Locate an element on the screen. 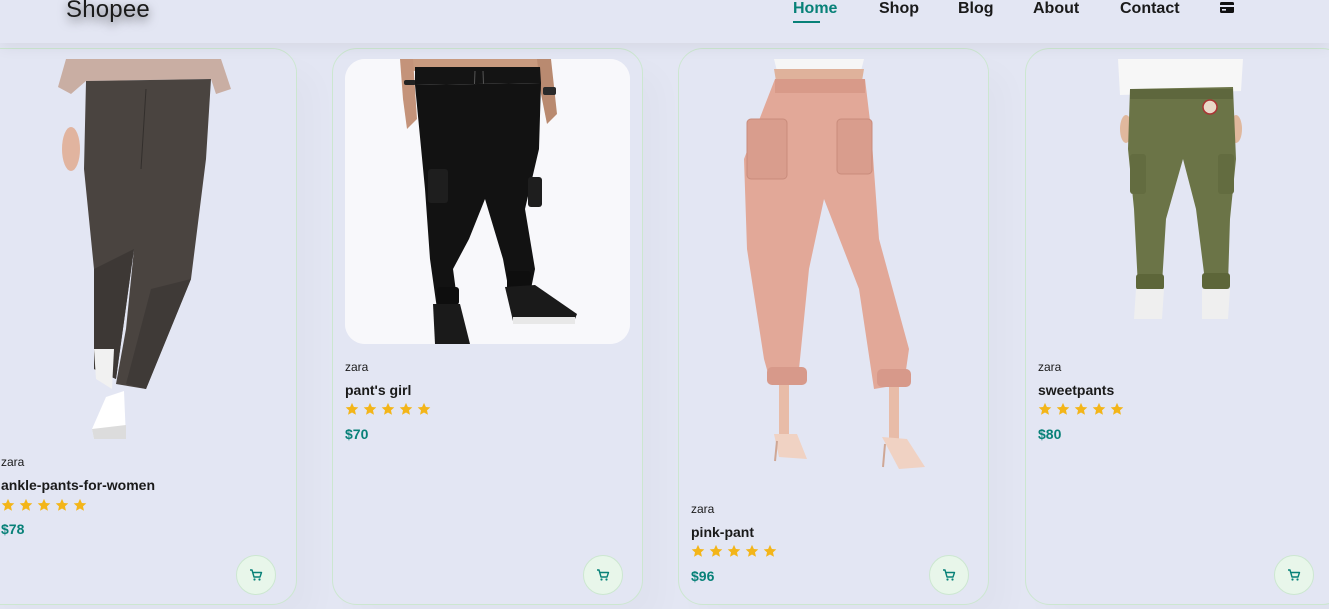 This screenshot has width=1329, height=609. product-price: $78 is located at coordinates (13, 529).